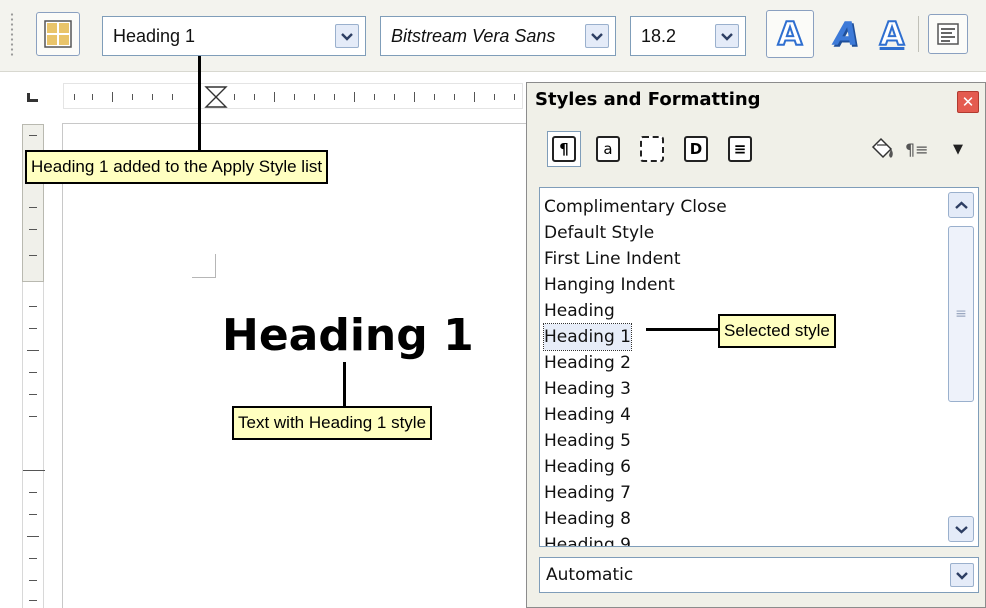 This screenshot has height=608, width=986. Describe the element at coordinates (777, 331) in the screenshot. I see `callout-selected-style: Selected style` at that location.